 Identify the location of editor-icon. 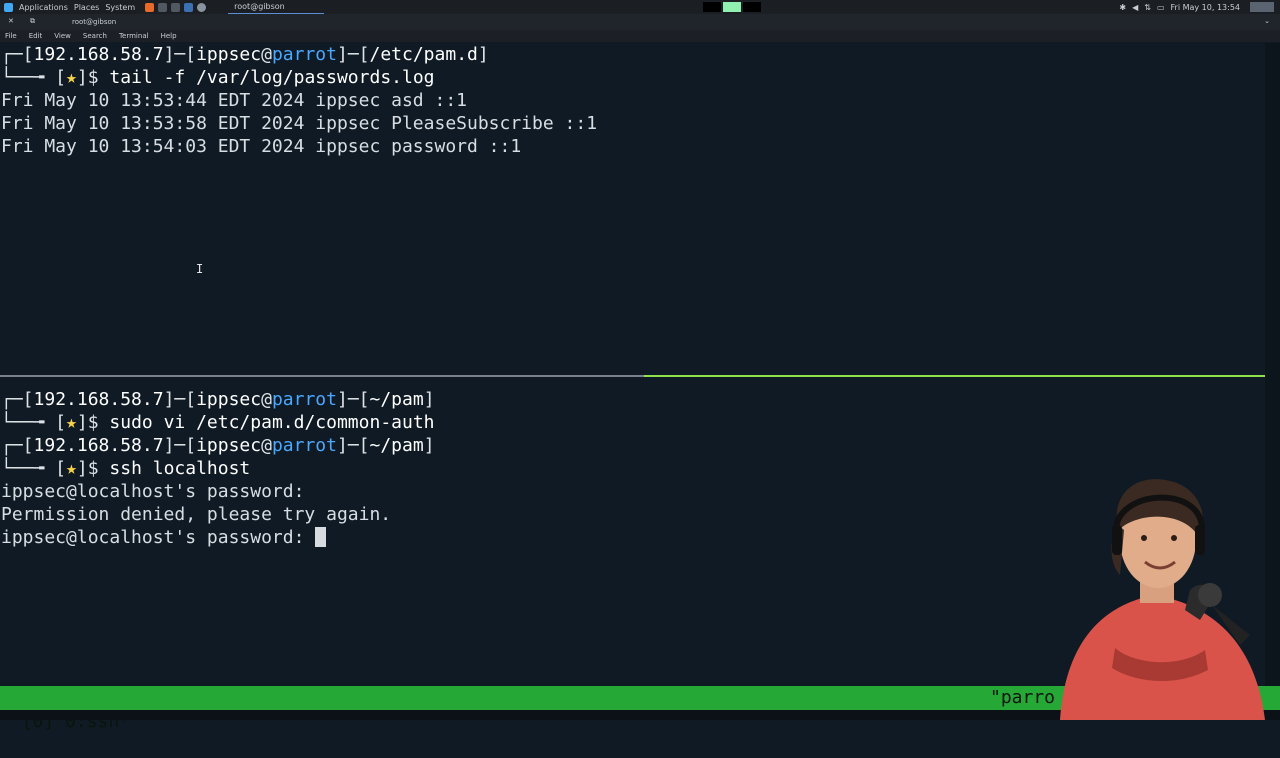
(189, 7).